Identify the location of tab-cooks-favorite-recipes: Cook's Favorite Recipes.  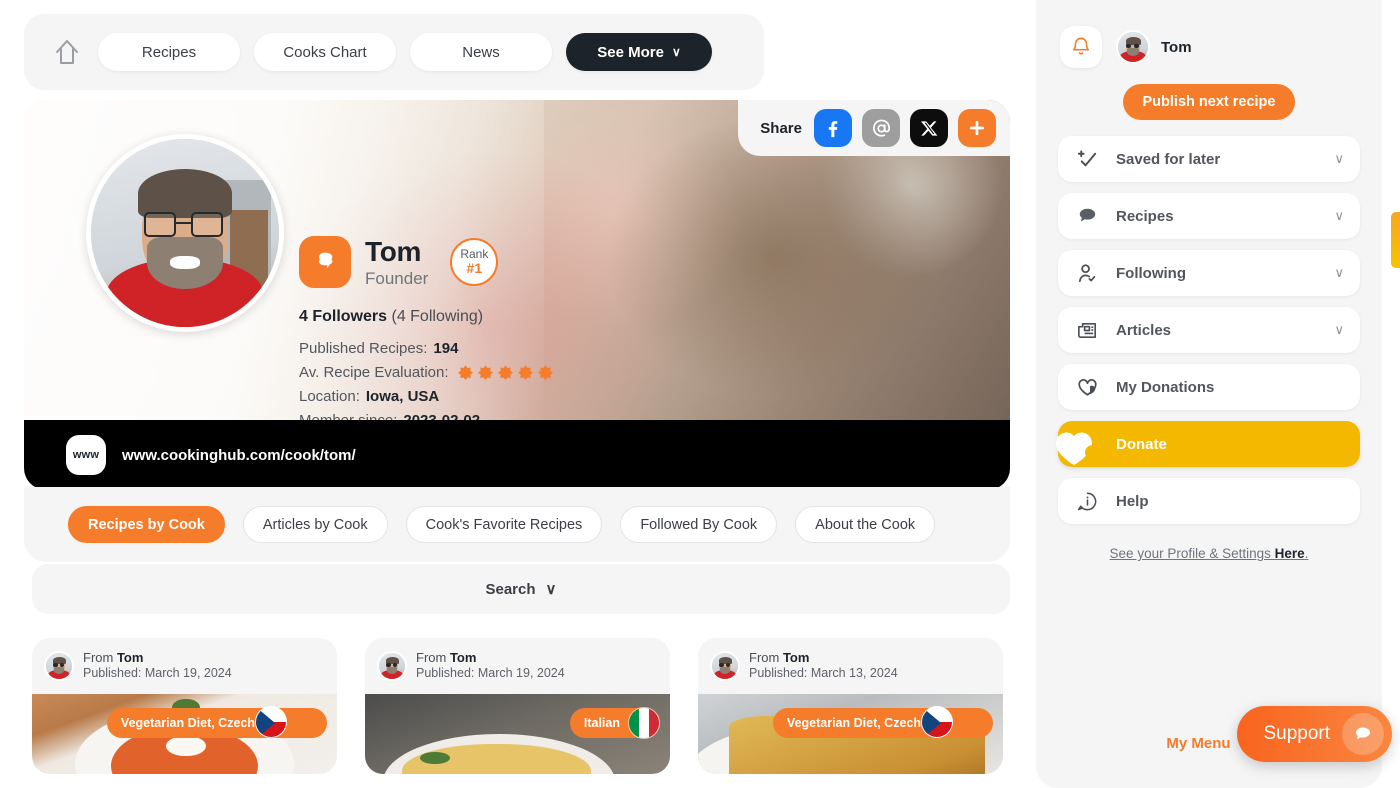
(504, 524).